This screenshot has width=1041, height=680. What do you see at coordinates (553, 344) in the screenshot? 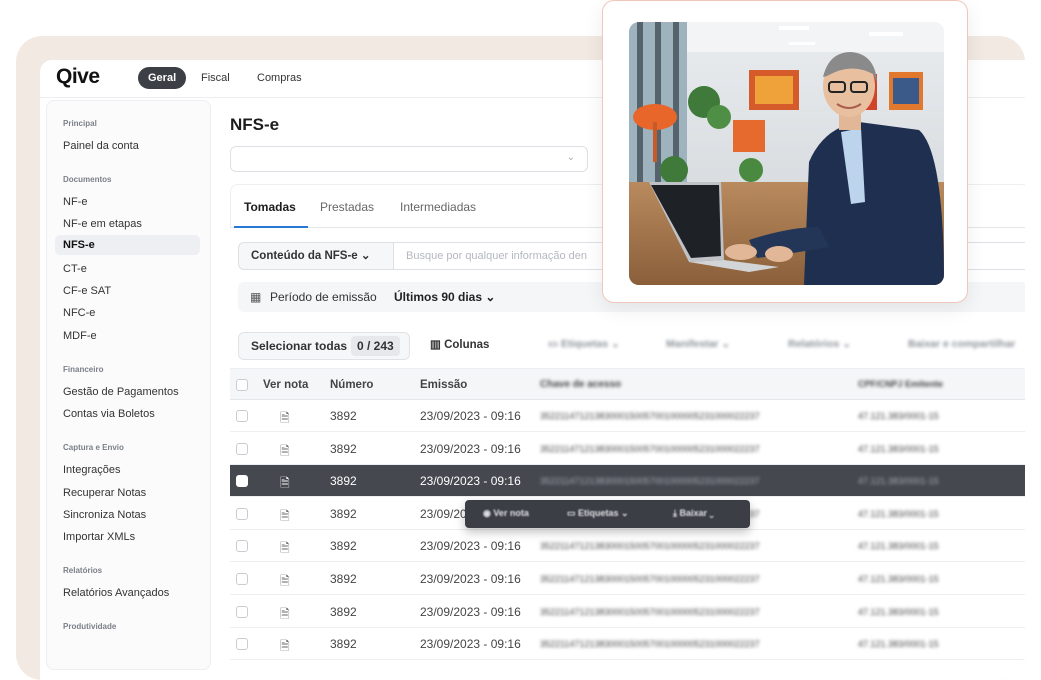
I see `tag-icon: ▭` at bounding box center [553, 344].